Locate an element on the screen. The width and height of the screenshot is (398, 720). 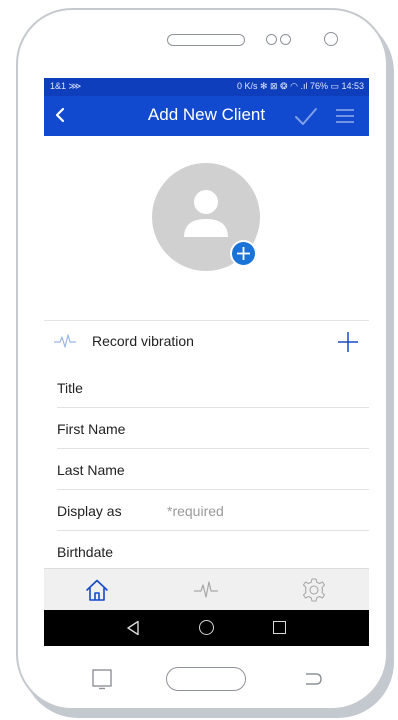
plus-icon is located at coordinates (243, 253).